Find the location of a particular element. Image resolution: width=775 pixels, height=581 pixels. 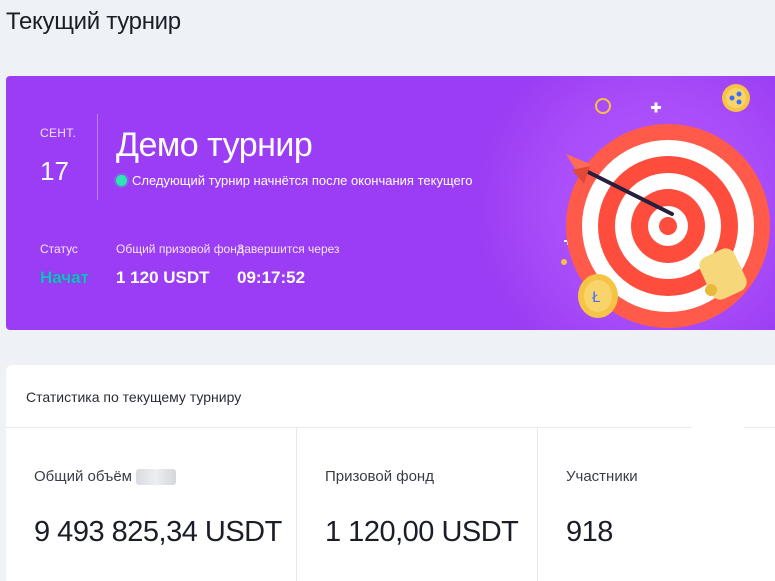

page-title: Текущий турнир is located at coordinates (93, 21).